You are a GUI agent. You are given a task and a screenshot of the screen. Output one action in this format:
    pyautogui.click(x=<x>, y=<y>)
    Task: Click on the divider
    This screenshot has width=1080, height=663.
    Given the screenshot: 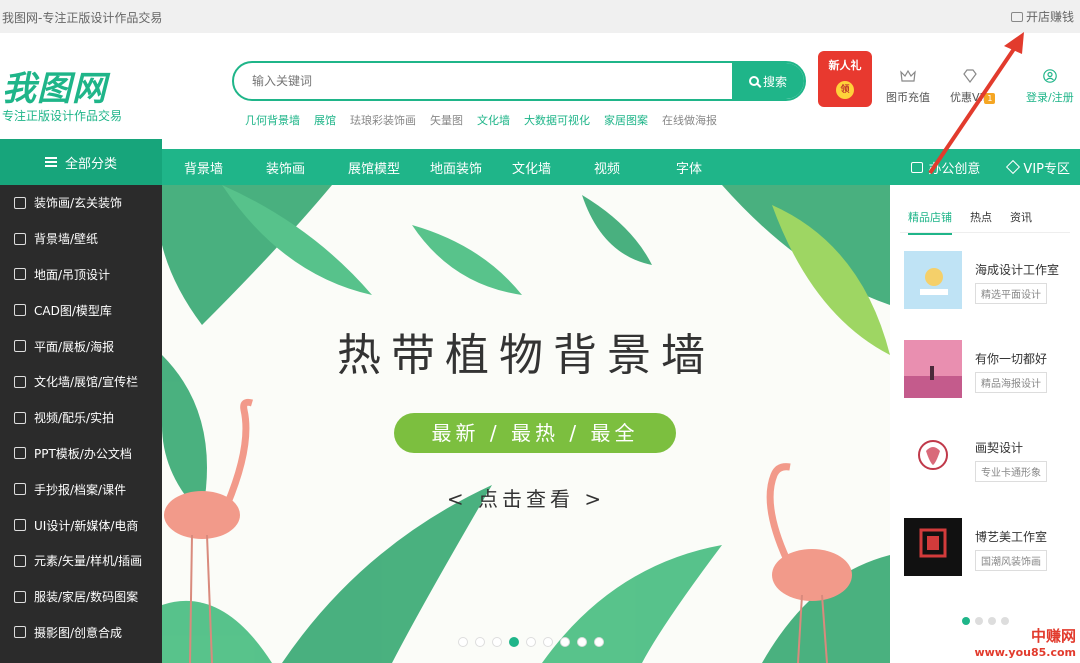 What is the action you would take?
    pyautogui.click(x=985, y=232)
    